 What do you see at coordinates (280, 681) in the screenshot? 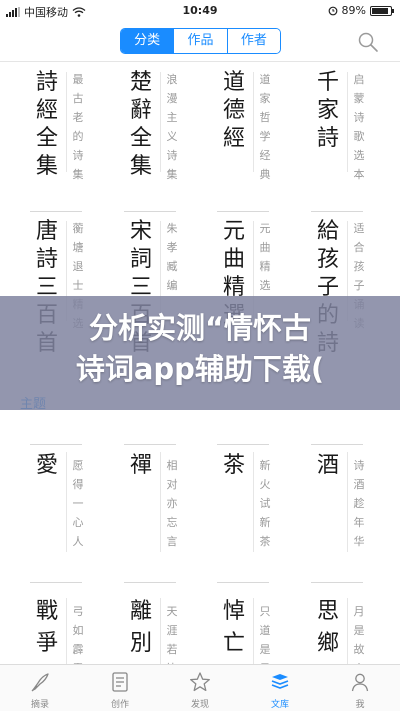
I see `library-icon` at bounding box center [280, 681].